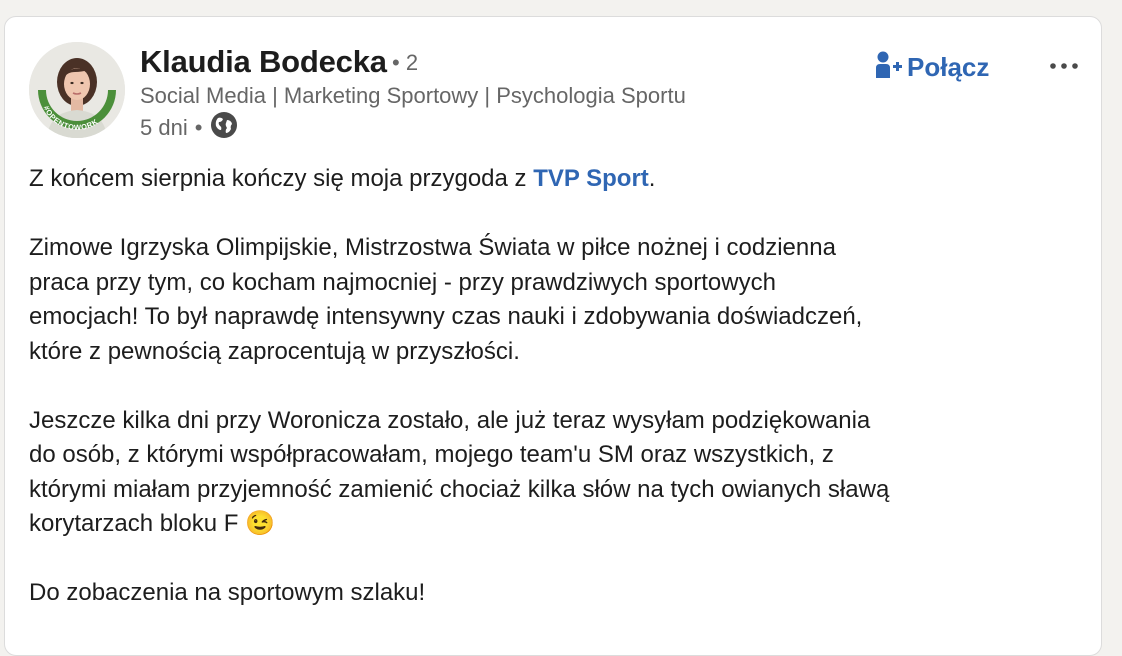  I want to click on avatar-image: #OPENTOWORK, so click(77, 90).